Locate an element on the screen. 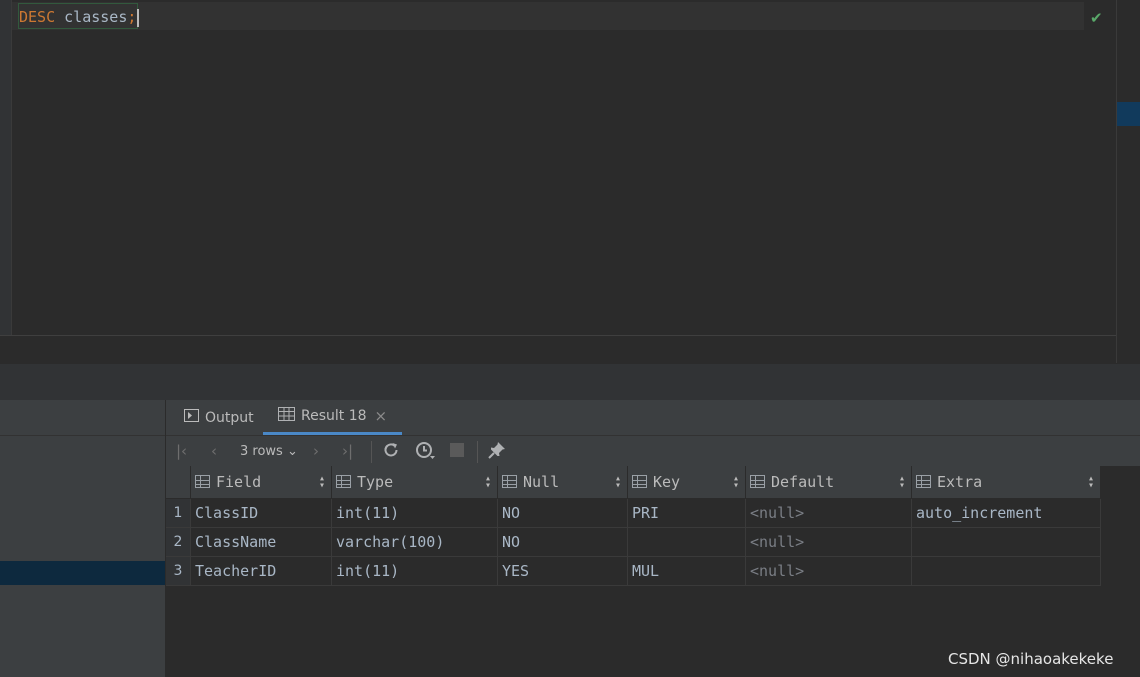 The height and width of the screenshot is (677, 1140). editor-gutter is located at coordinates (6, 167).